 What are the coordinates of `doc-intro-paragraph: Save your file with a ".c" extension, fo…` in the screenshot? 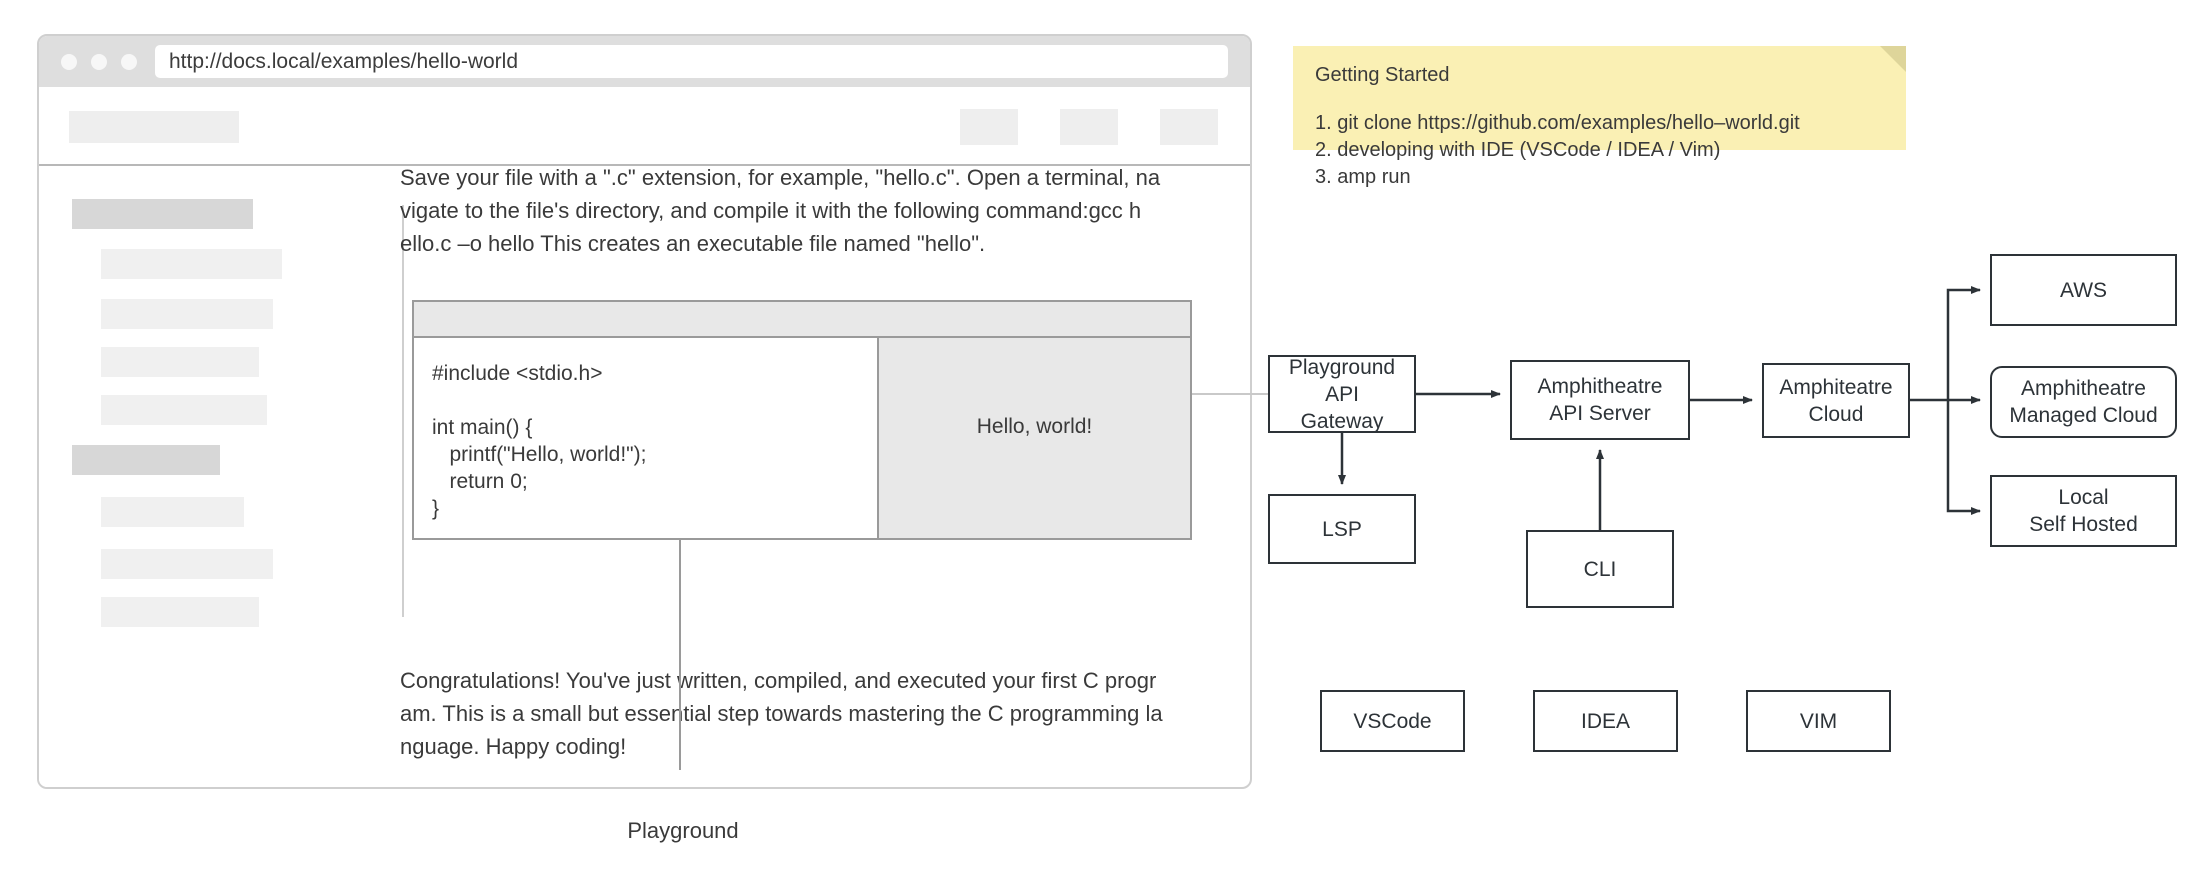 It's located at (780, 210).